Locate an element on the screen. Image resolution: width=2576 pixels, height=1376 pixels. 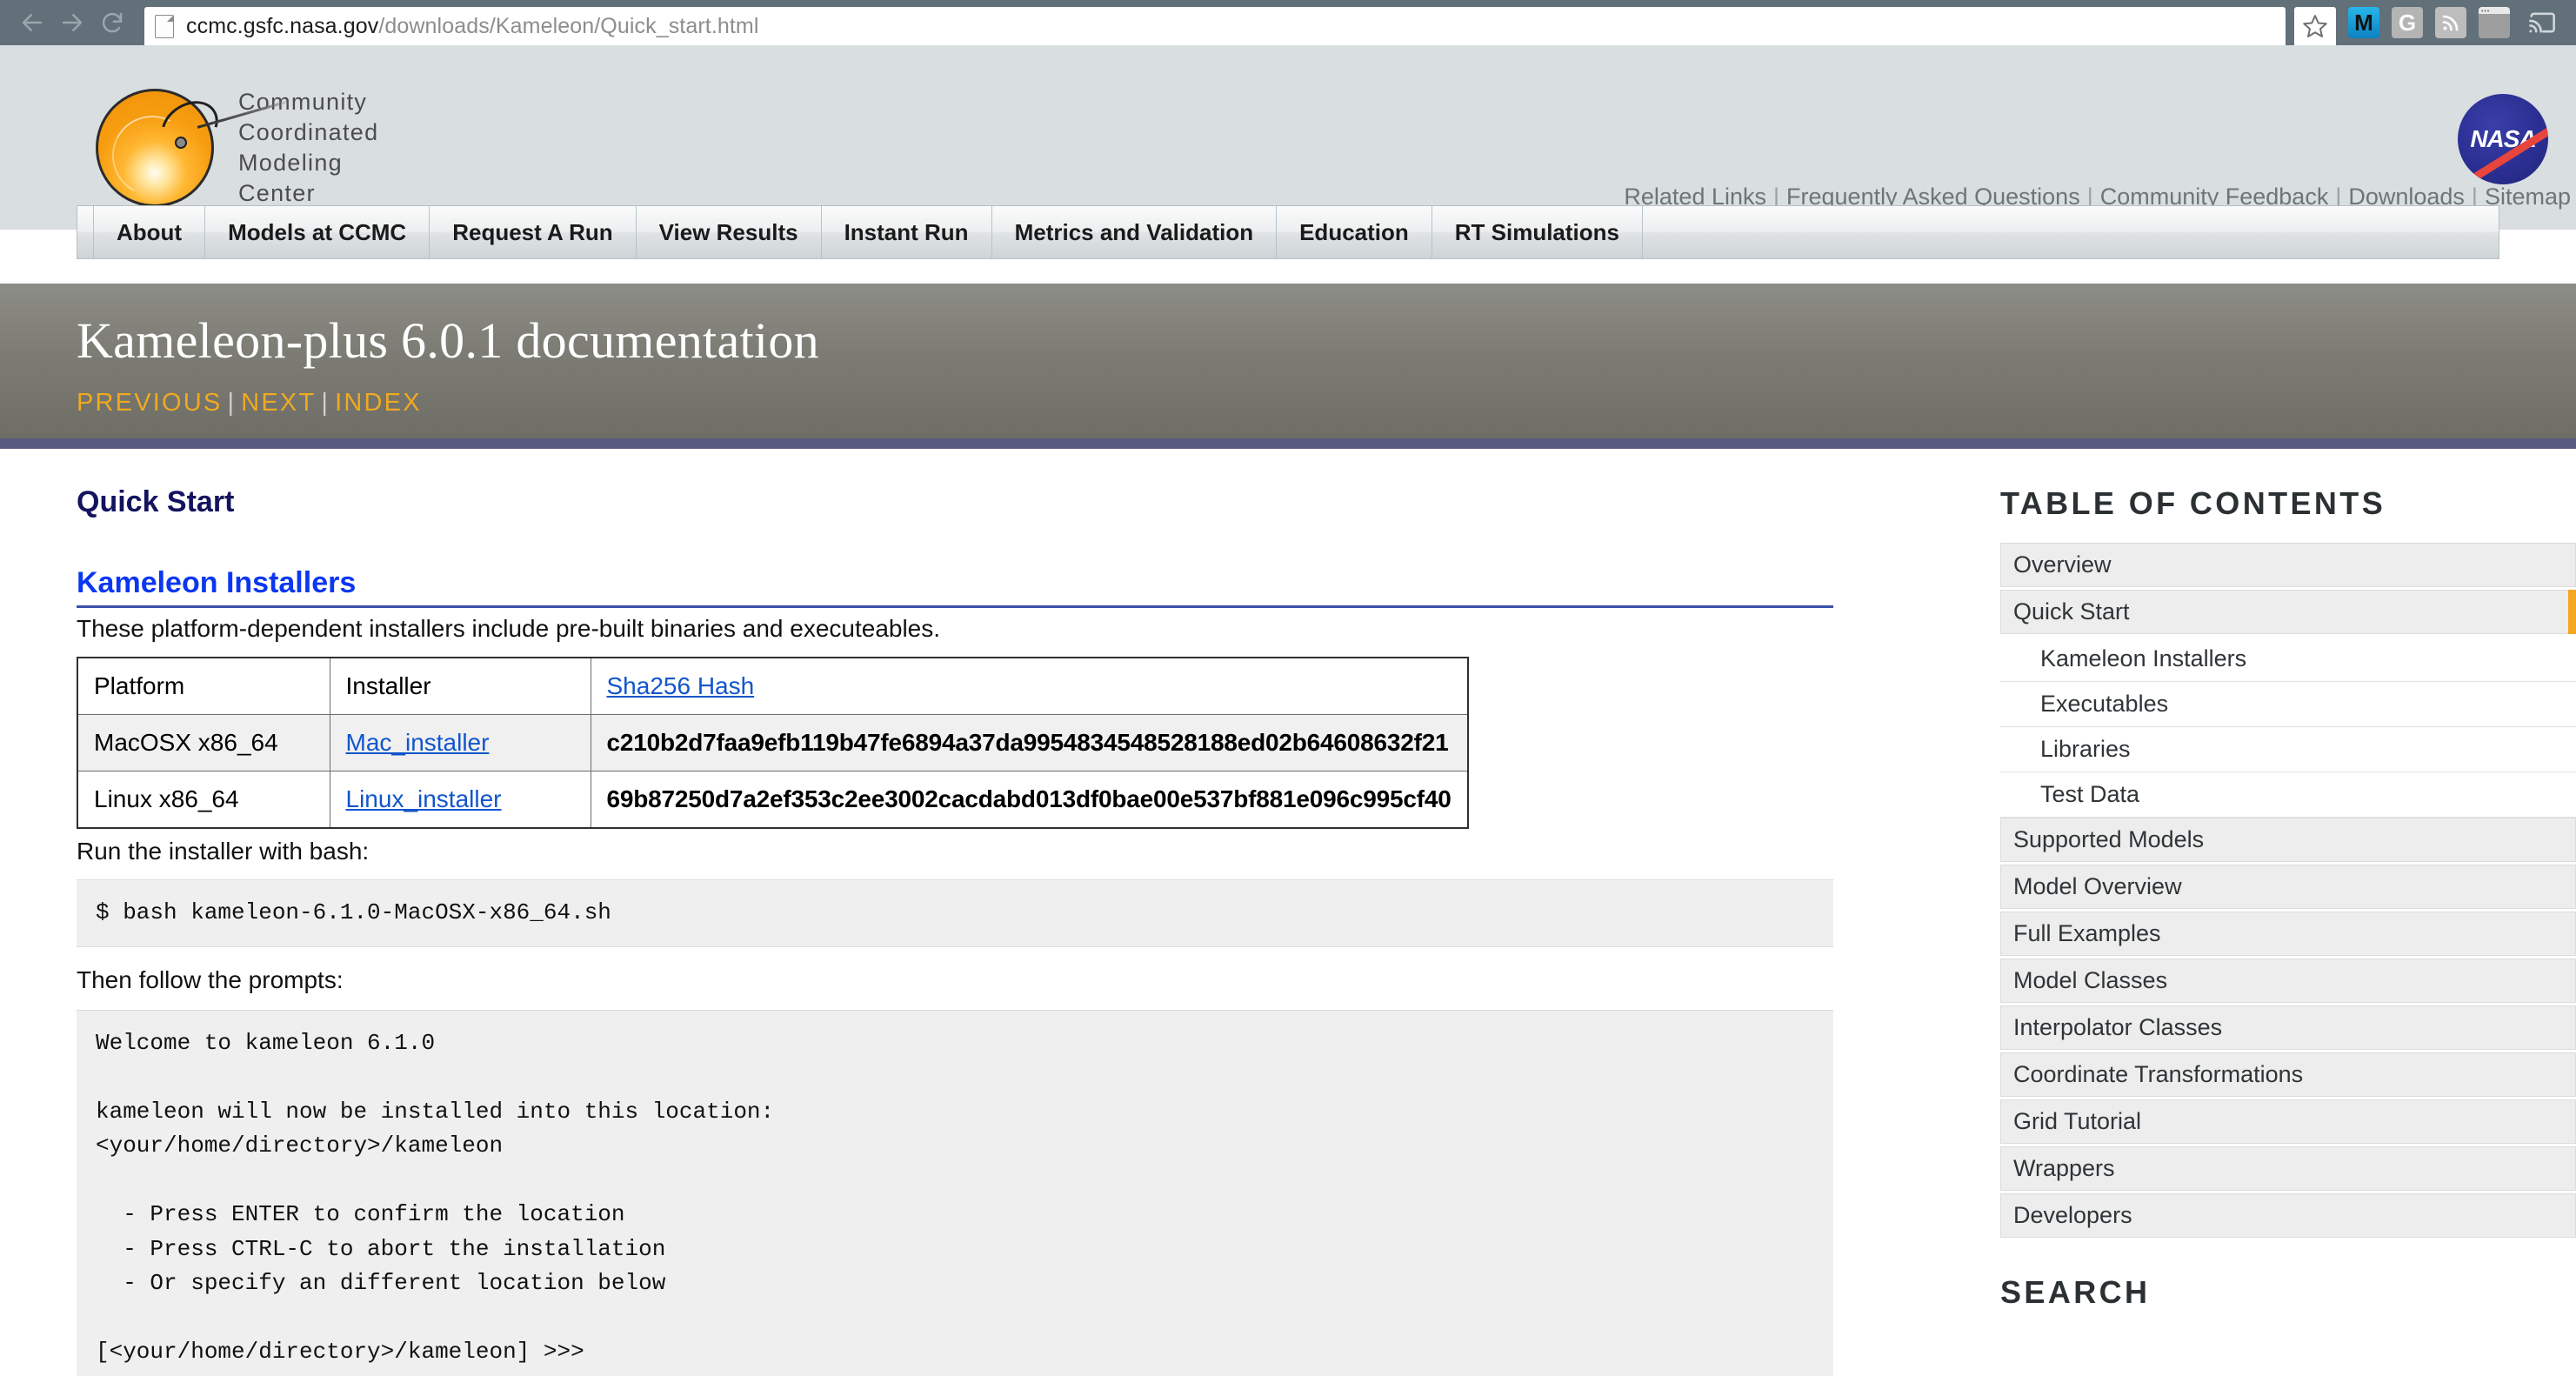
cell-installer-mac: Mac_installer is located at coordinates (460, 742).